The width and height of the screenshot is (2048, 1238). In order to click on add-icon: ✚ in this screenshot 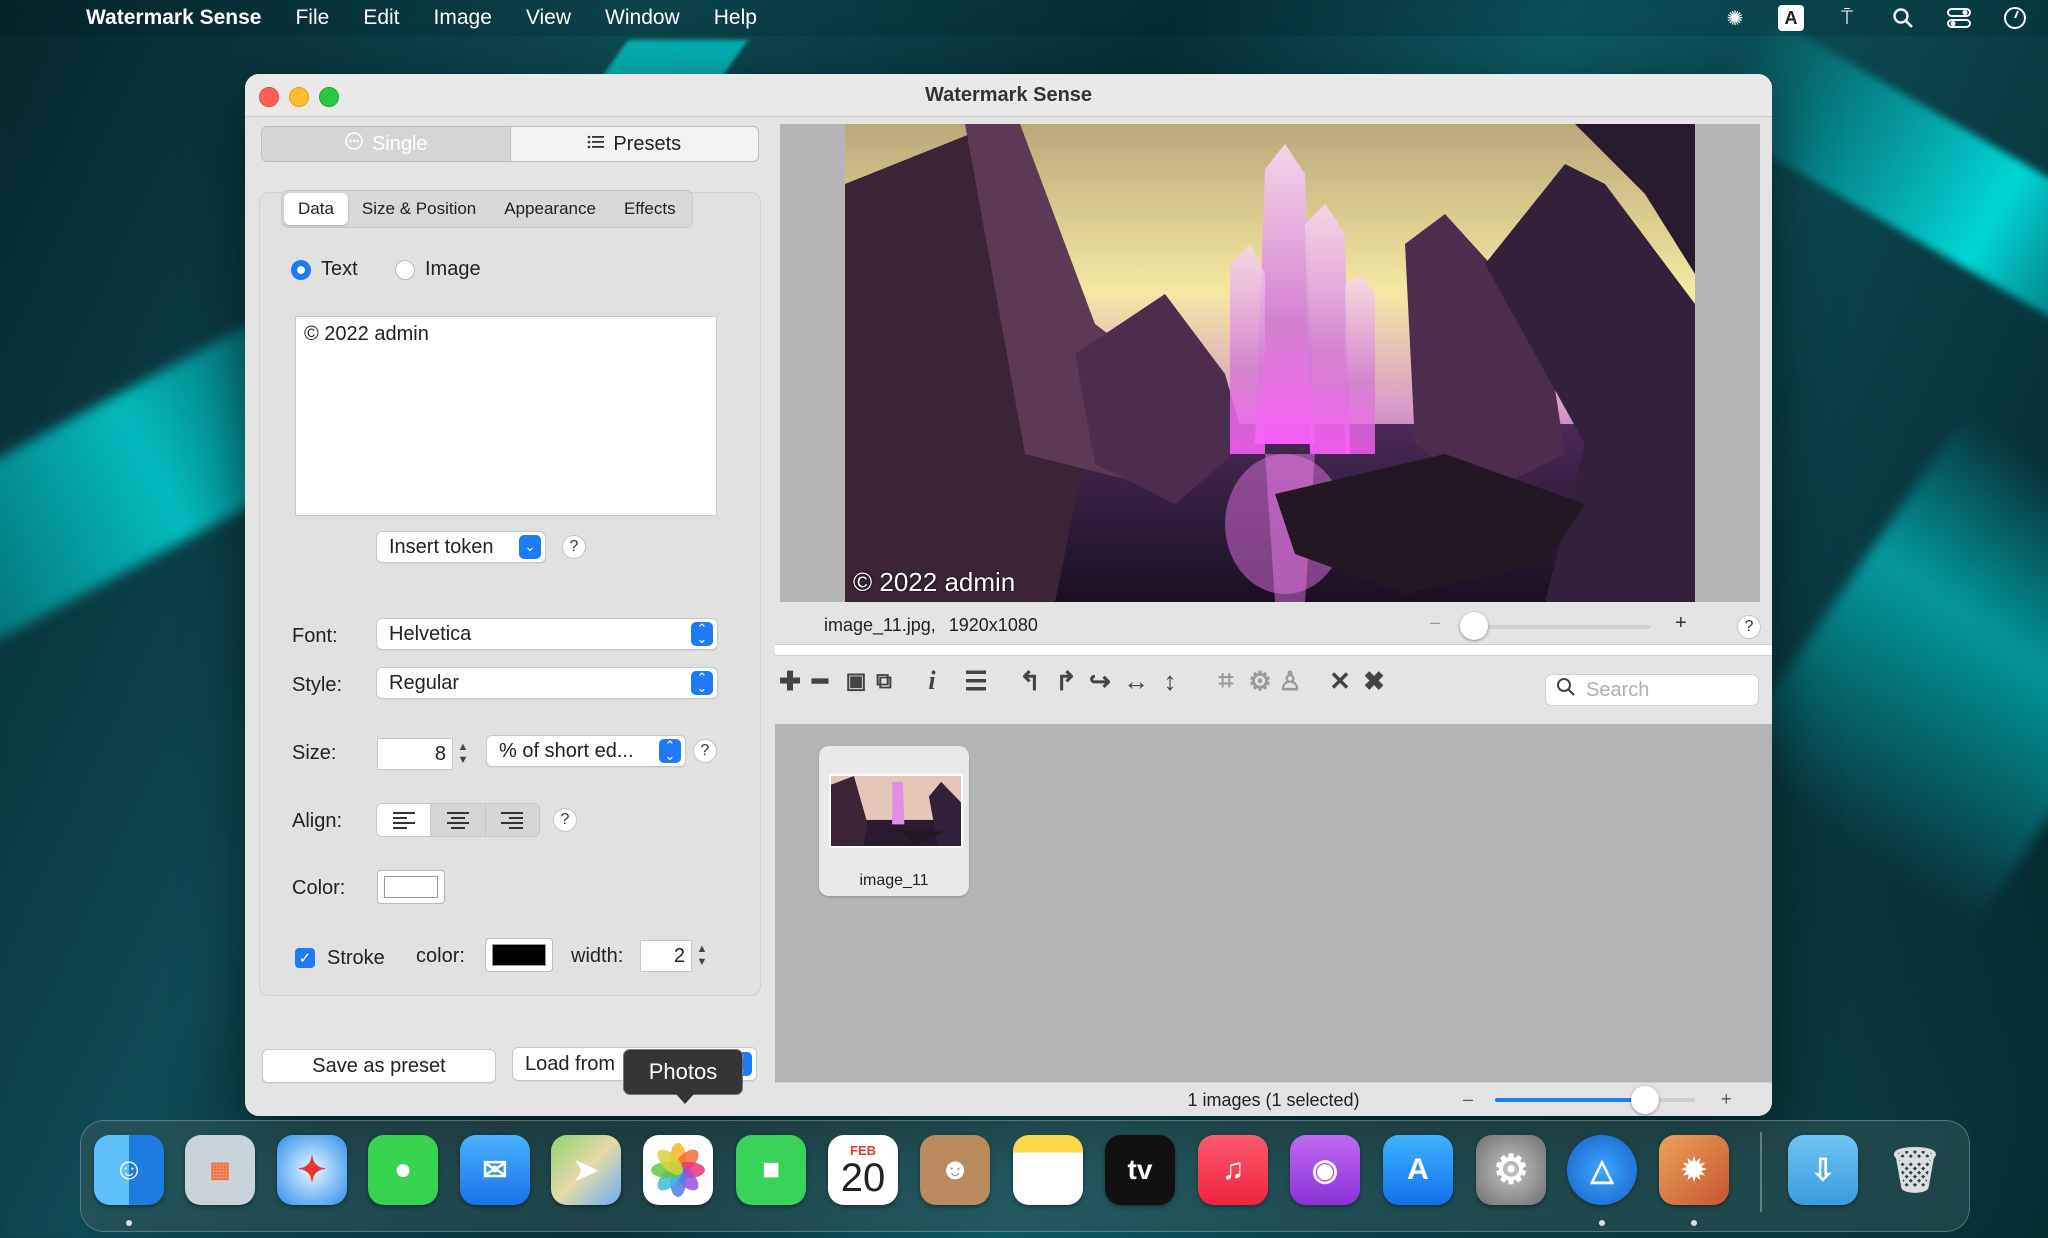, I will do `click(790, 681)`.